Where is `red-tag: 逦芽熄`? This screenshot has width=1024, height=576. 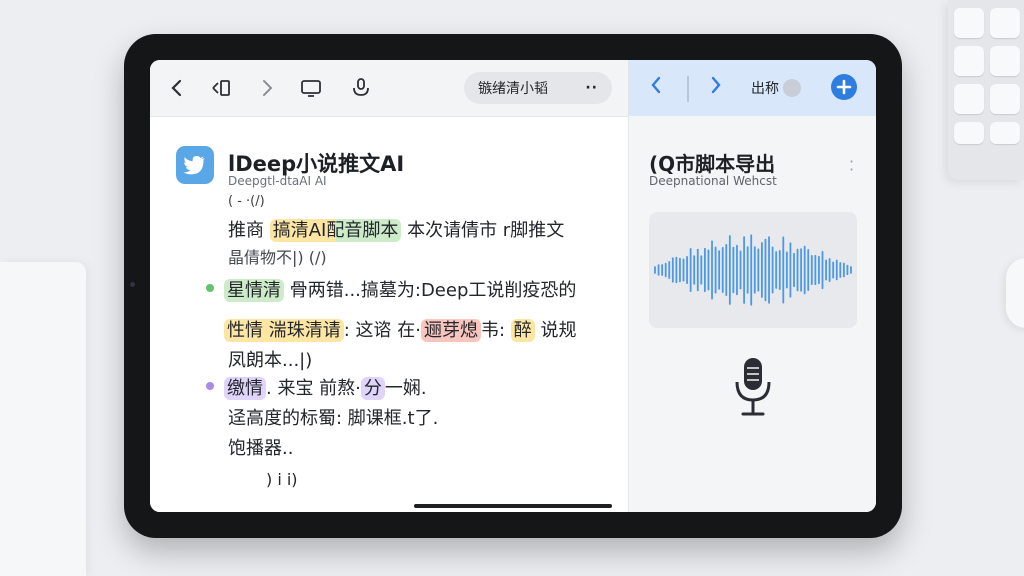 red-tag: 逦芽熄 is located at coordinates (450, 330).